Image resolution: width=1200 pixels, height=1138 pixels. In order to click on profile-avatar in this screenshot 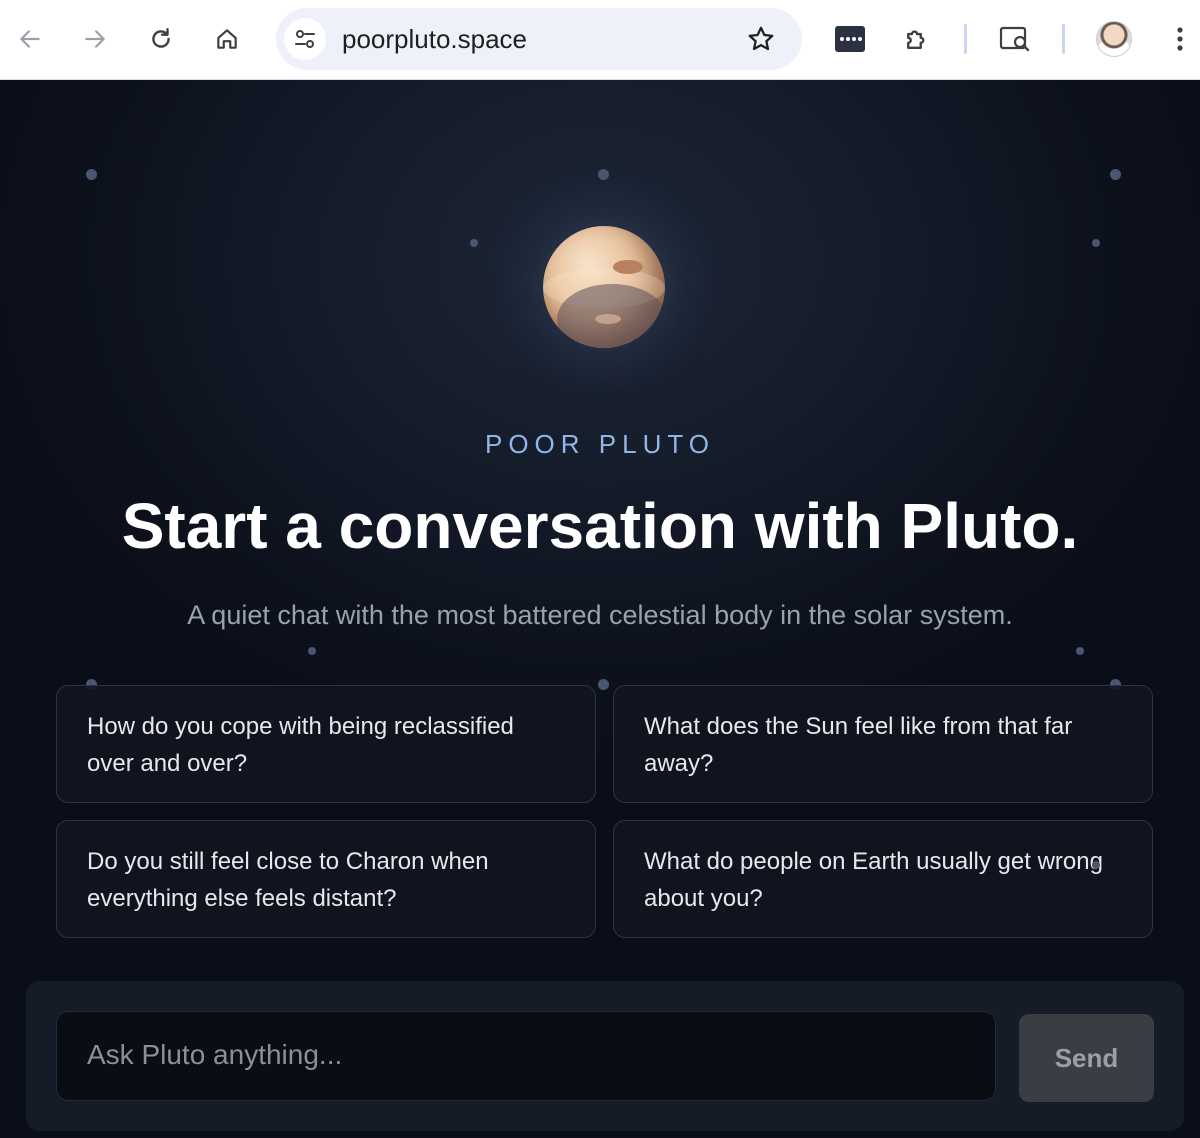, I will do `click(1114, 39)`.